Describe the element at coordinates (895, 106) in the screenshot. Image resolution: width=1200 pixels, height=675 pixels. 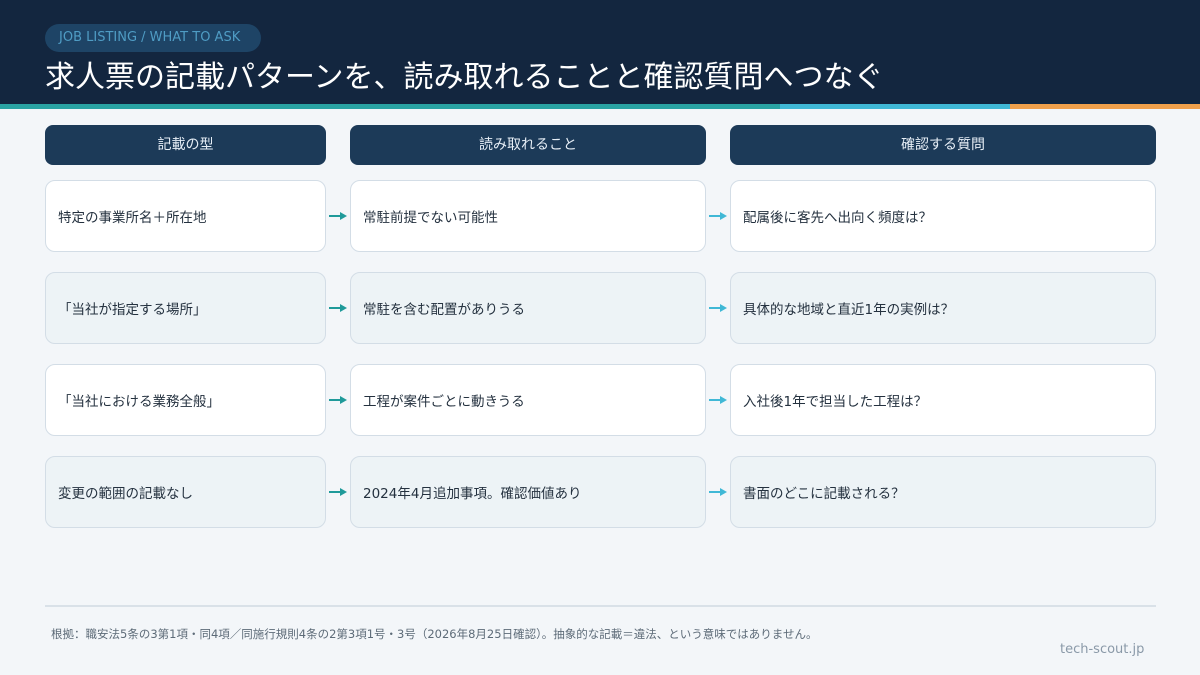
I see `accent-bar-cyan` at that location.